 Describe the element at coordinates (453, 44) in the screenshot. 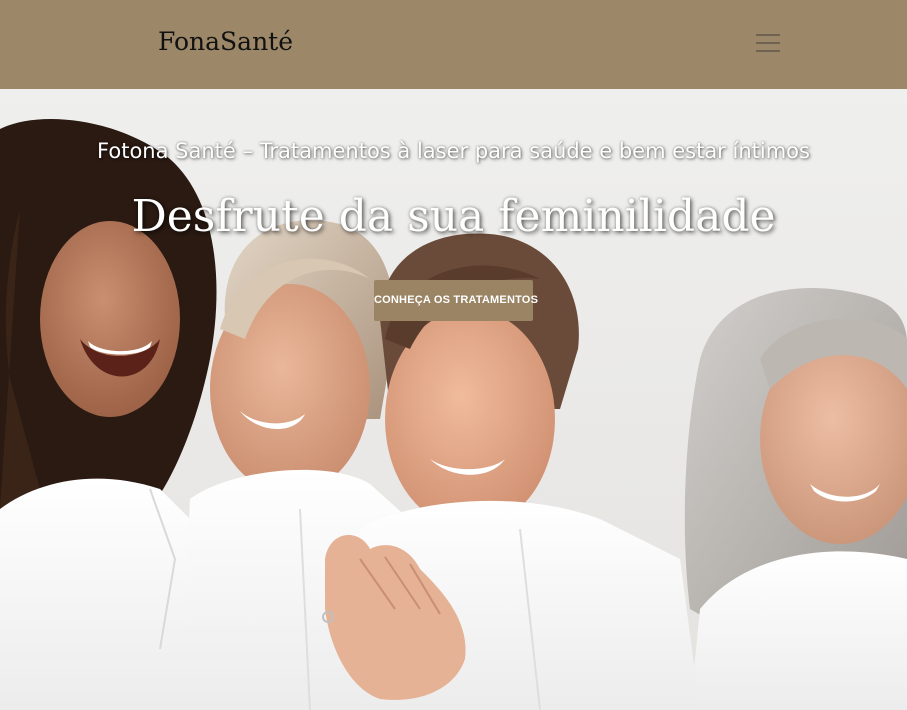

I see `site-header: FonaSanté` at that location.